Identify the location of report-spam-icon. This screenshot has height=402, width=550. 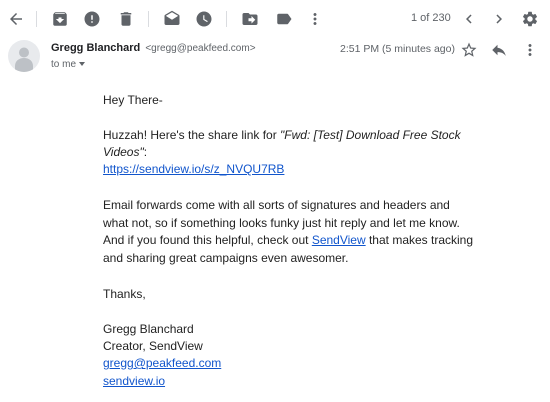
(92, 19).